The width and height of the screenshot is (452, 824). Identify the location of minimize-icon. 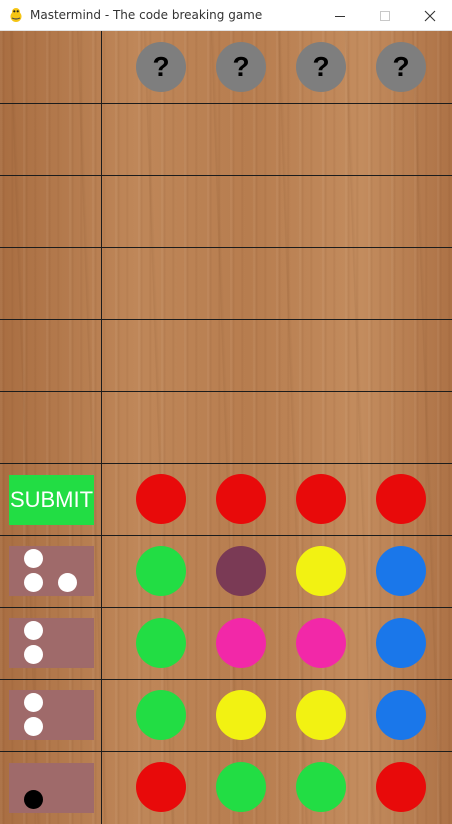
(339, 16).